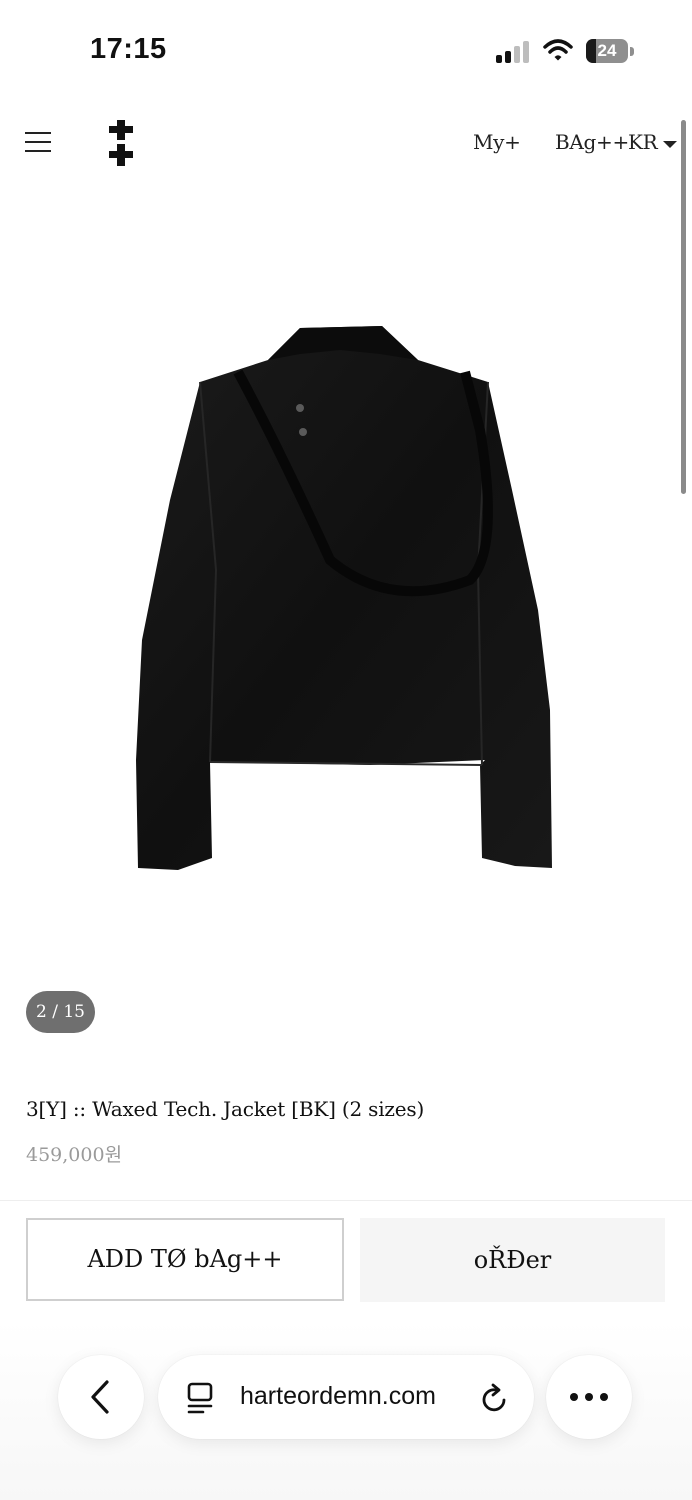  What do you see at coordinates (60, 1012) in the screenshot?
I see `image-counter-badge: 2 / 15` at bounding box center [60, 1012].